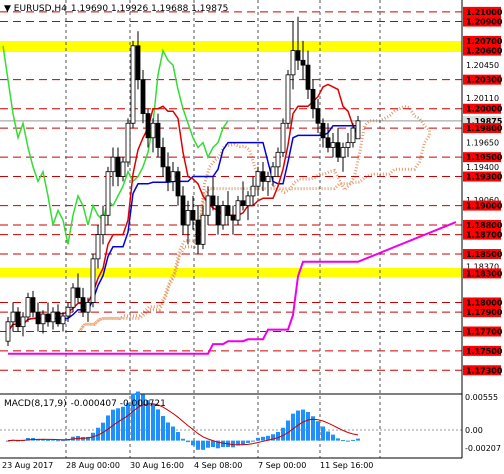  I want to click on symbol-ohlc-values: 1.19690 1.19926 1.19688 1.19875, so click(149, 9).